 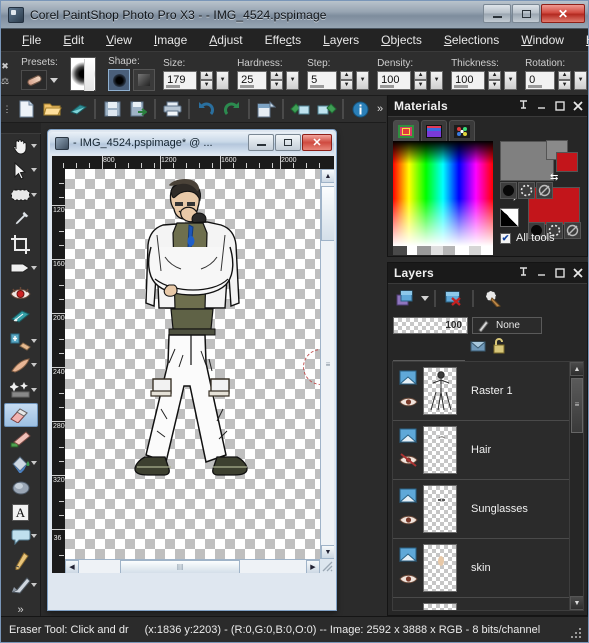 What do you see at coordinates (576, 369) in the screenshot?
I see `layers-scroll-up-button: ▲` at bounding box center [576, 369].